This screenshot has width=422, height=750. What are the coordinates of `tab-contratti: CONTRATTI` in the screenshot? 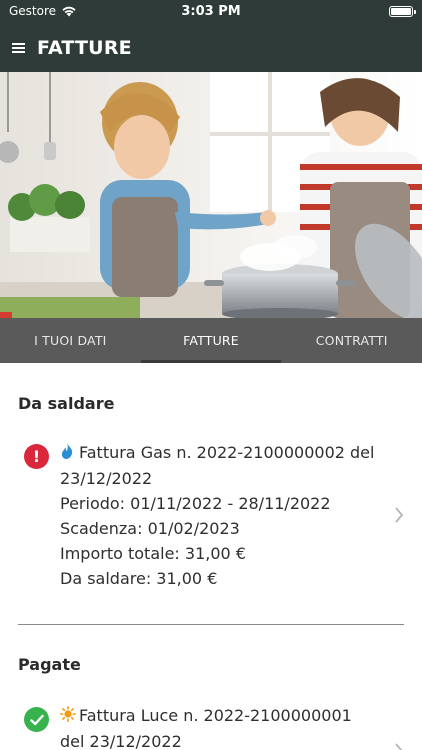 It's located at (351, 340).